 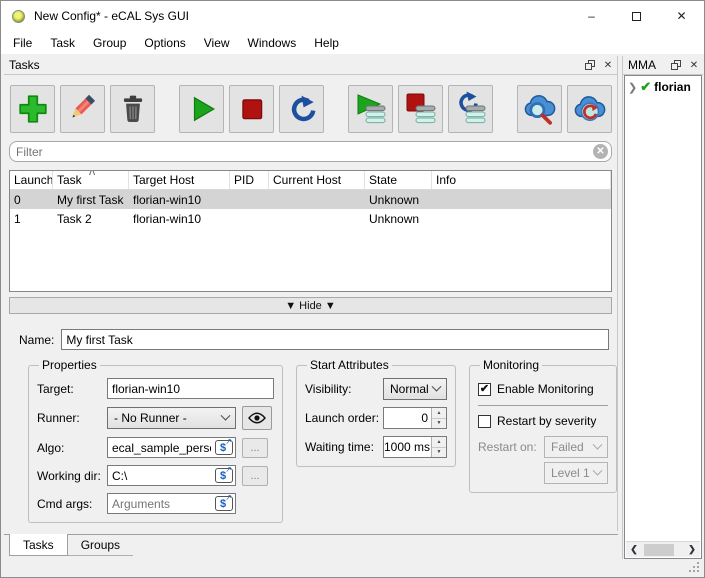 I want to click on col-pid: PID, so click(x=249, y=180).